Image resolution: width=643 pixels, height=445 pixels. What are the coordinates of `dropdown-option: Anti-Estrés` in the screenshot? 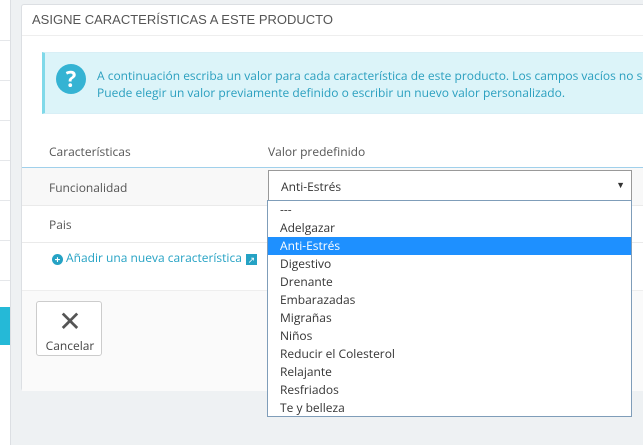 It's located at (449, 246).